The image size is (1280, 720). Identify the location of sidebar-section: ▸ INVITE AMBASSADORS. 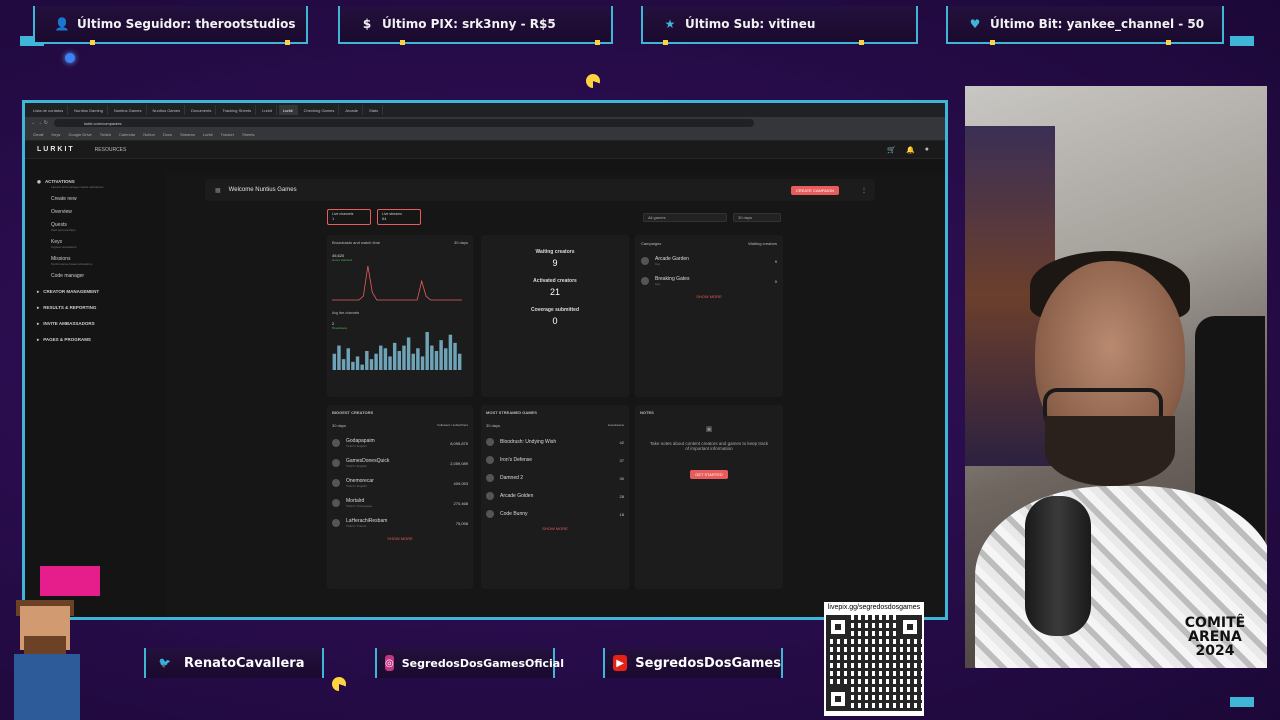
(97, 324).